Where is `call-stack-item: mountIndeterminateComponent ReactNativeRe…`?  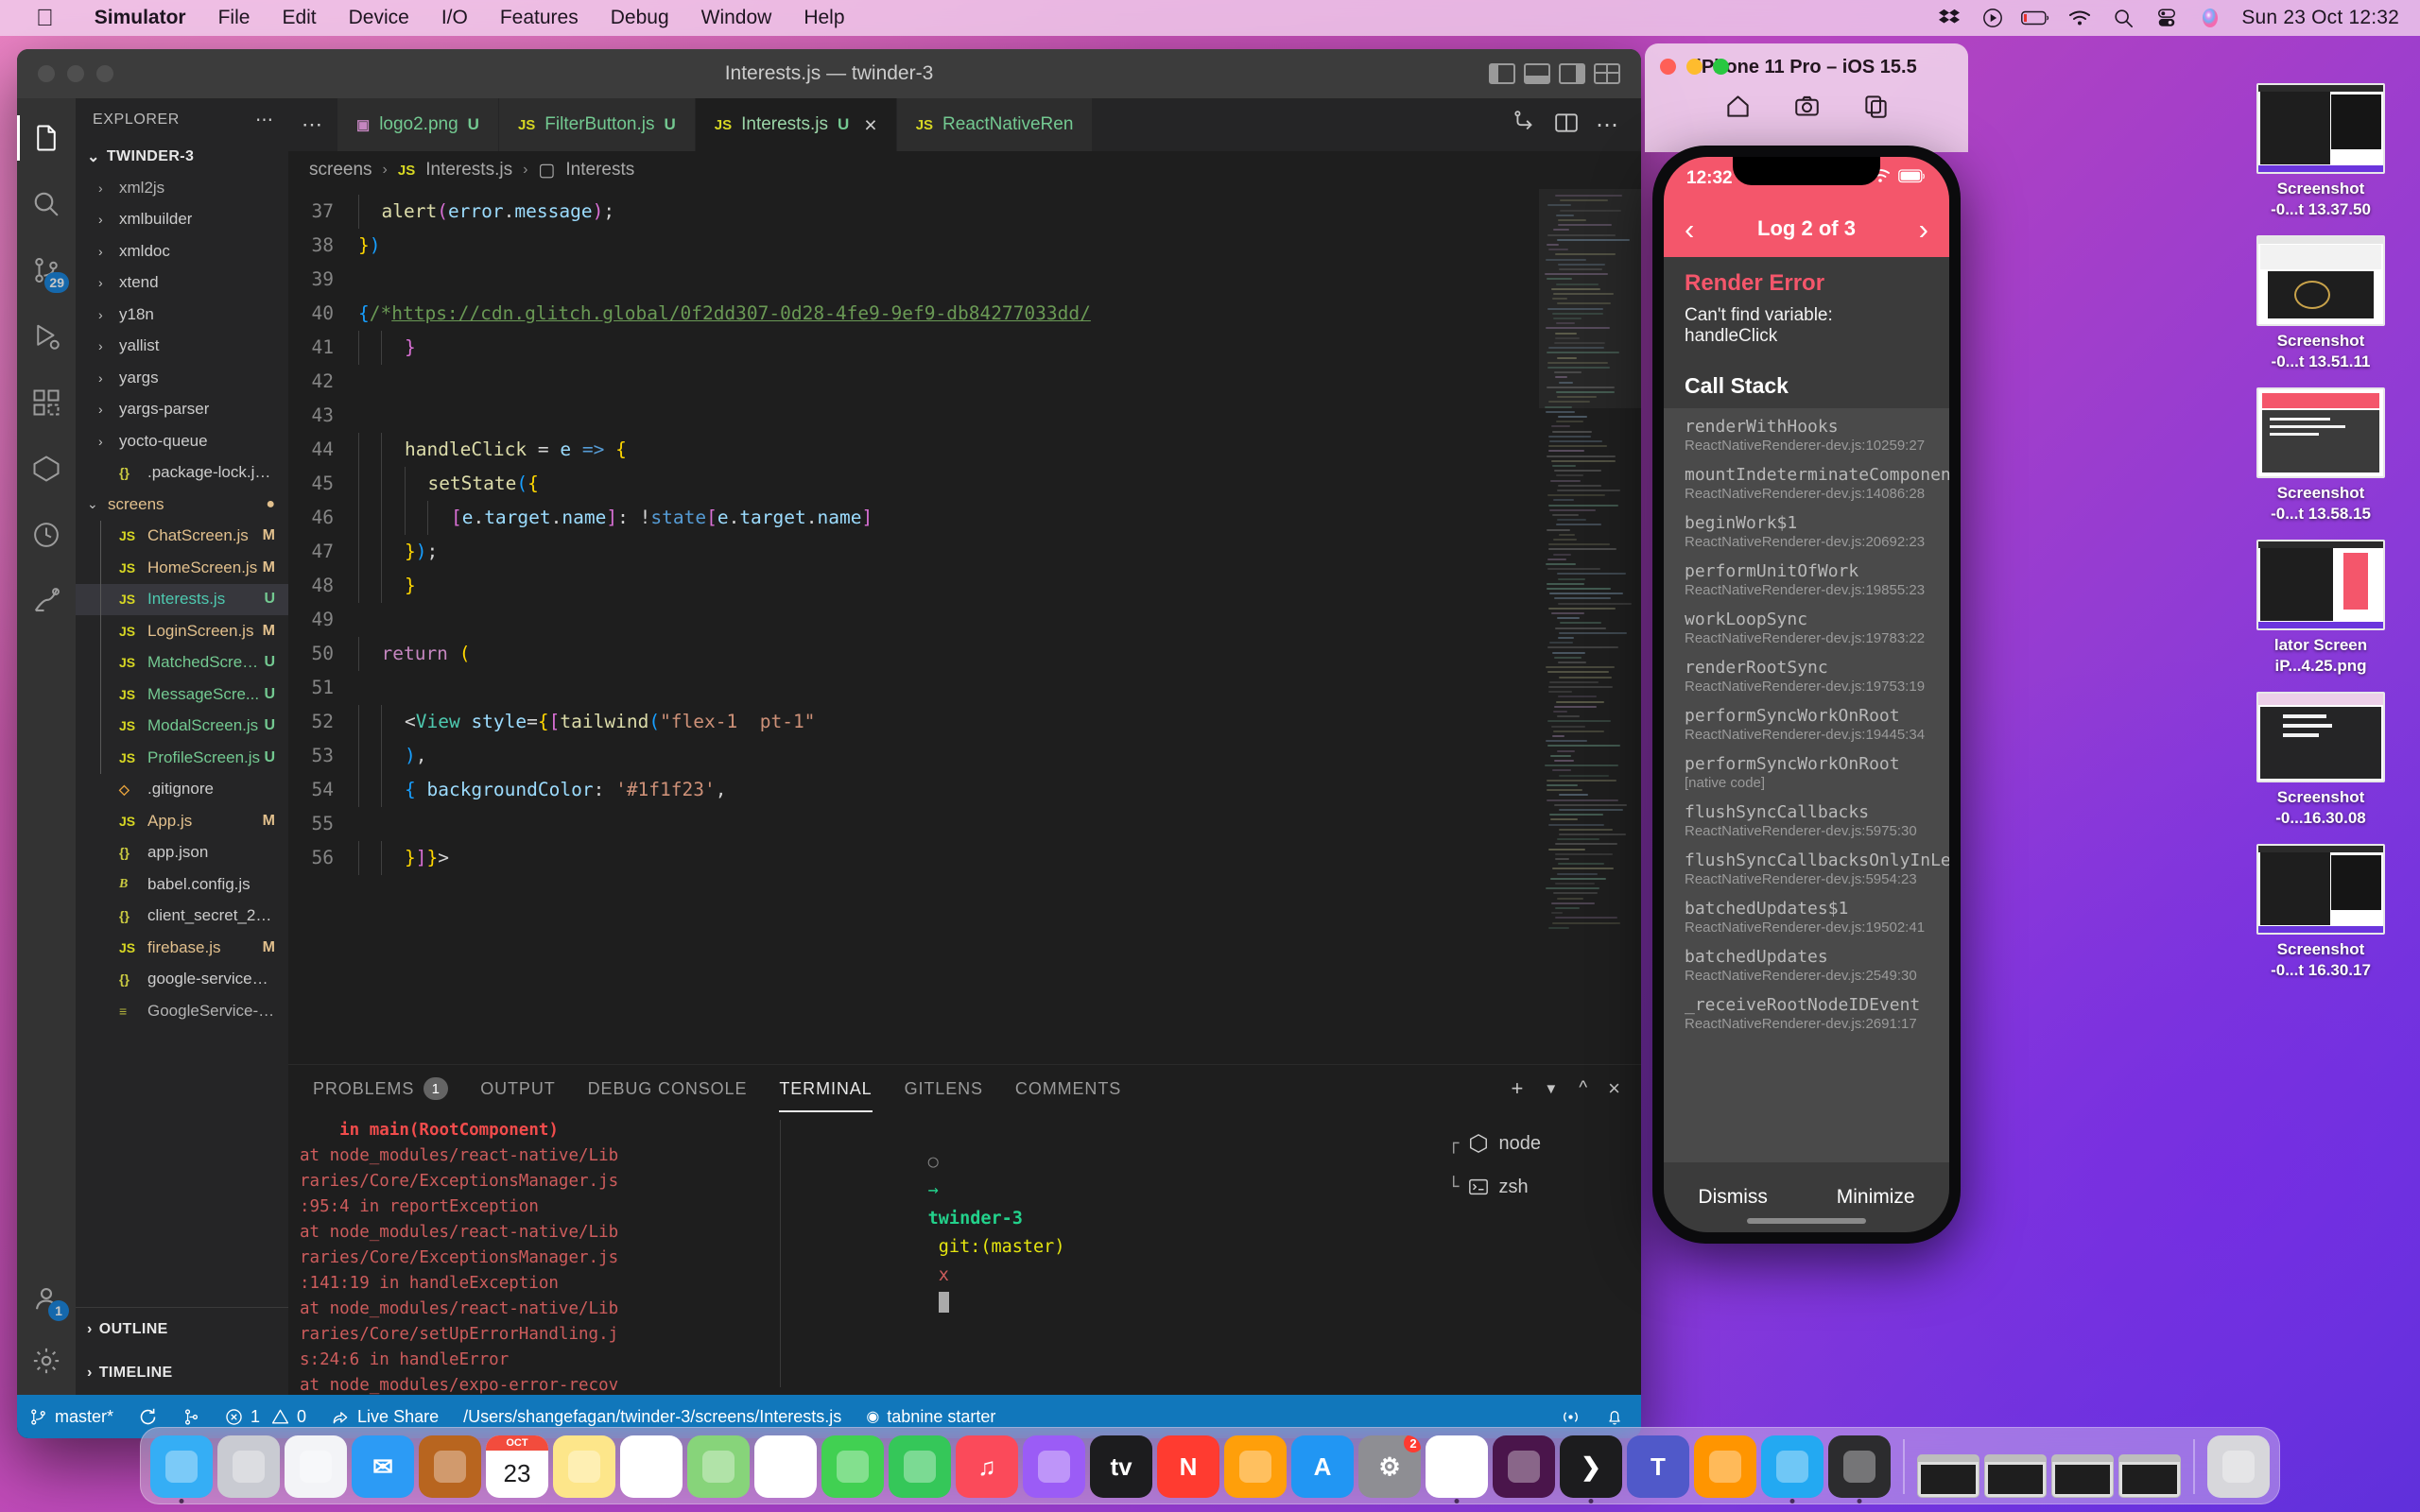 call-stack-item: mountIndeterminateComponent ReactNativeRe… is located at coordinates (1807, 484).